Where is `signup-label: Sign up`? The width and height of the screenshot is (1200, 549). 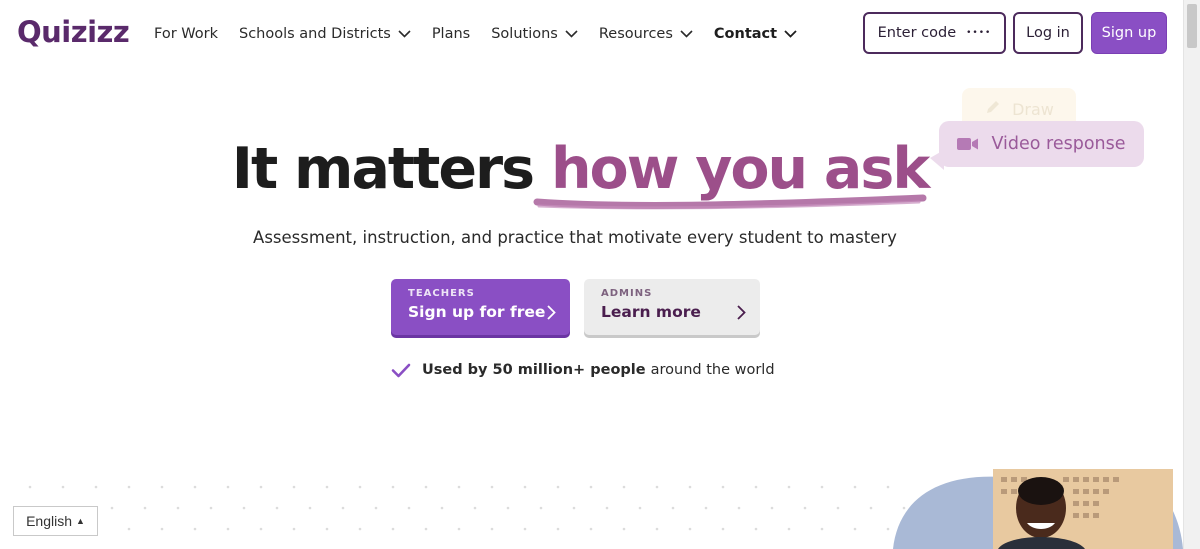 signup-label: Sign up is located at coordinates (1129, 33).